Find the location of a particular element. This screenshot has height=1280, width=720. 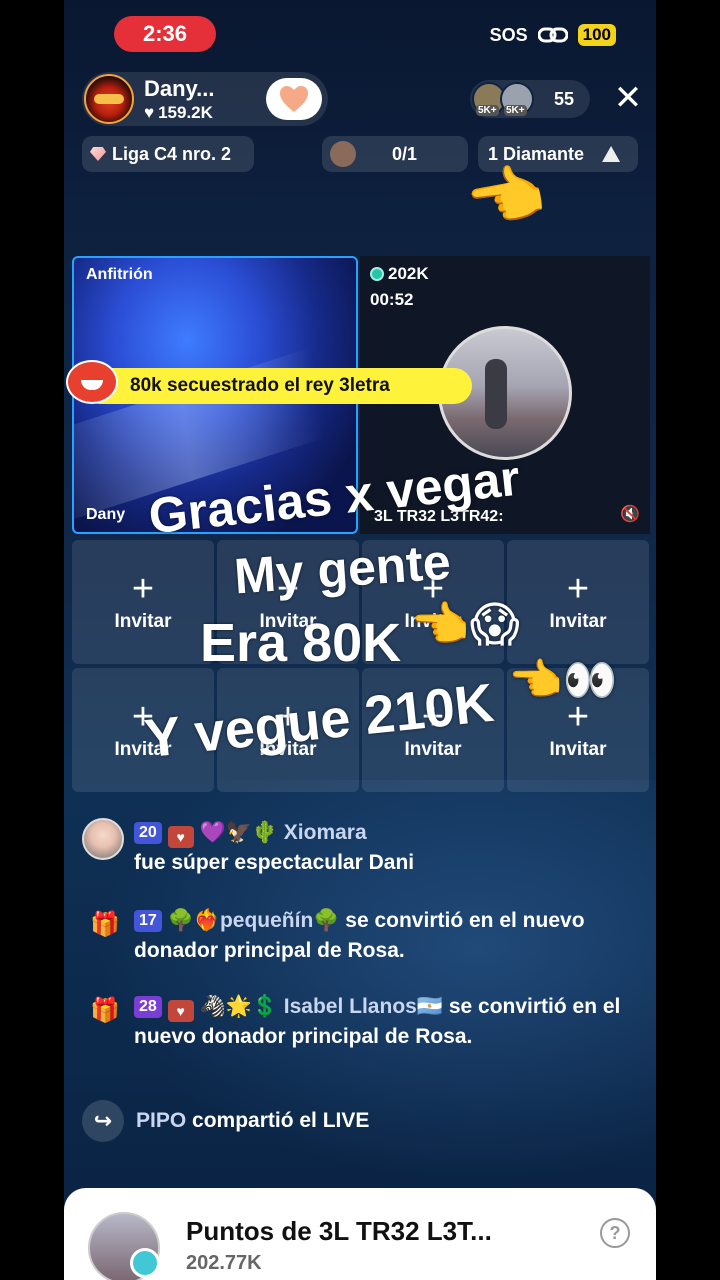

level-badge: 28 is located at coordinates (148, 1007).